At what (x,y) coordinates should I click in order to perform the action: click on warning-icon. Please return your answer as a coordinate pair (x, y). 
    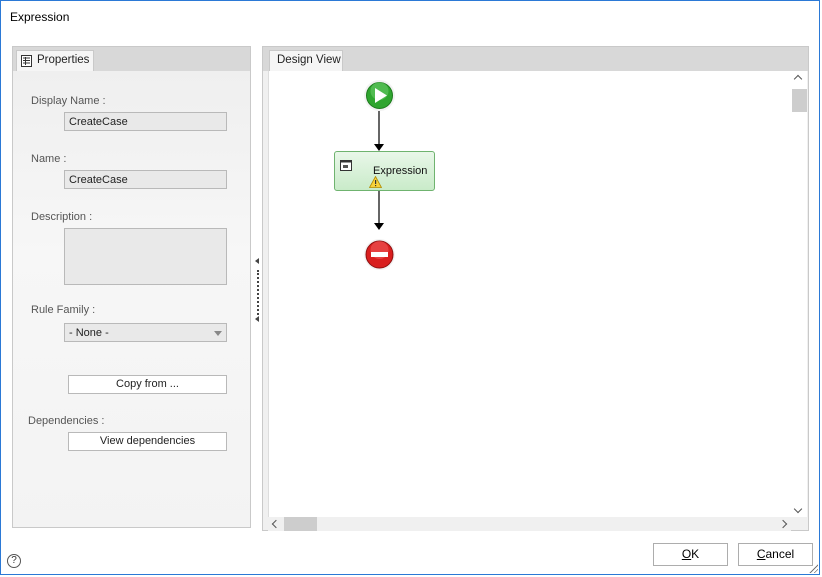
    Looking at the image, I should click on (375, 182).